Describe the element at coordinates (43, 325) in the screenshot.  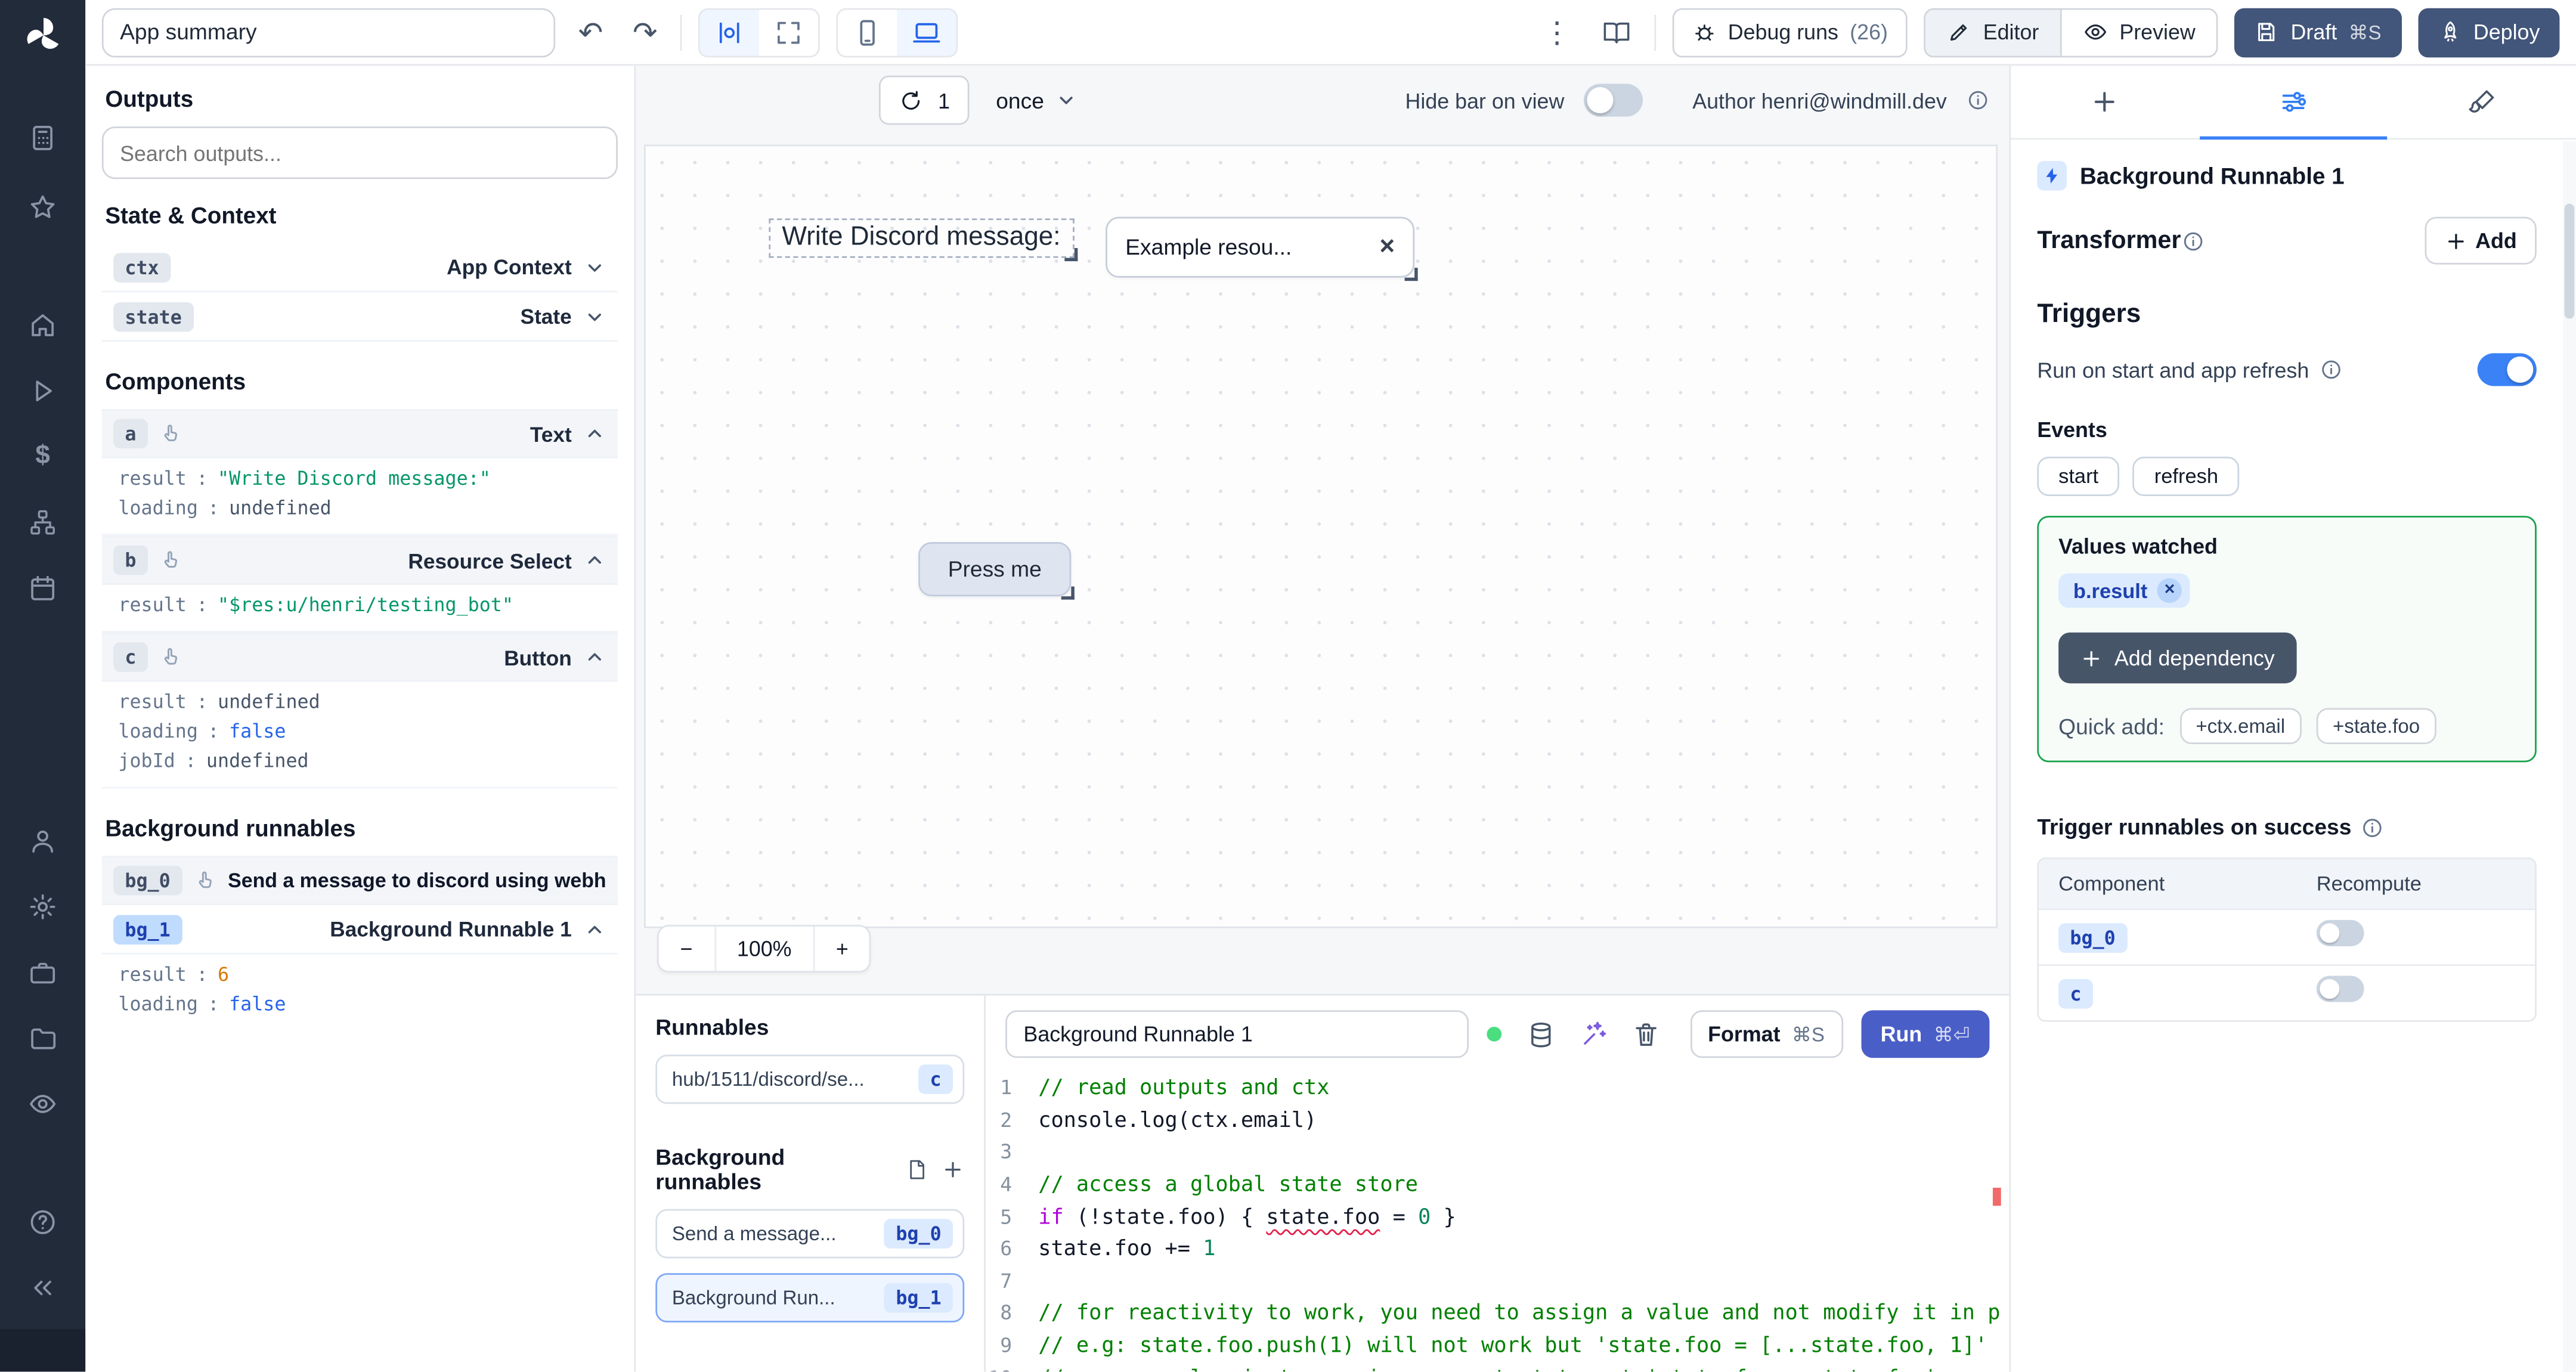
I see `rail-item-home` at that location.